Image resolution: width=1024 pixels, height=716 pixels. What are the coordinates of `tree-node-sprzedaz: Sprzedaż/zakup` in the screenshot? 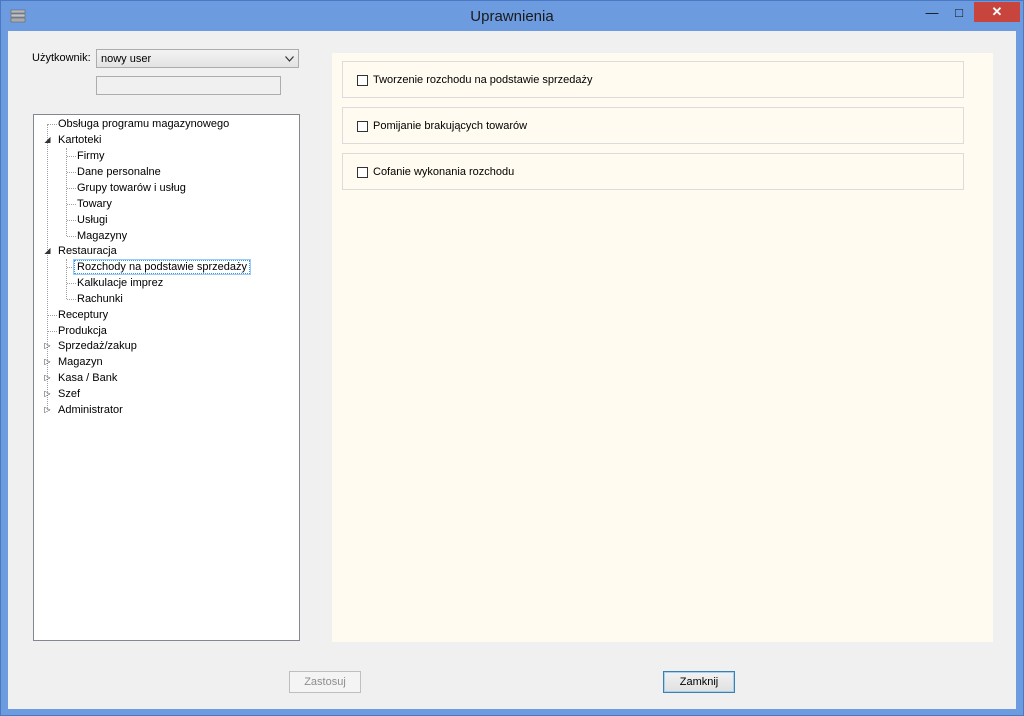 It's located at (97, 346).